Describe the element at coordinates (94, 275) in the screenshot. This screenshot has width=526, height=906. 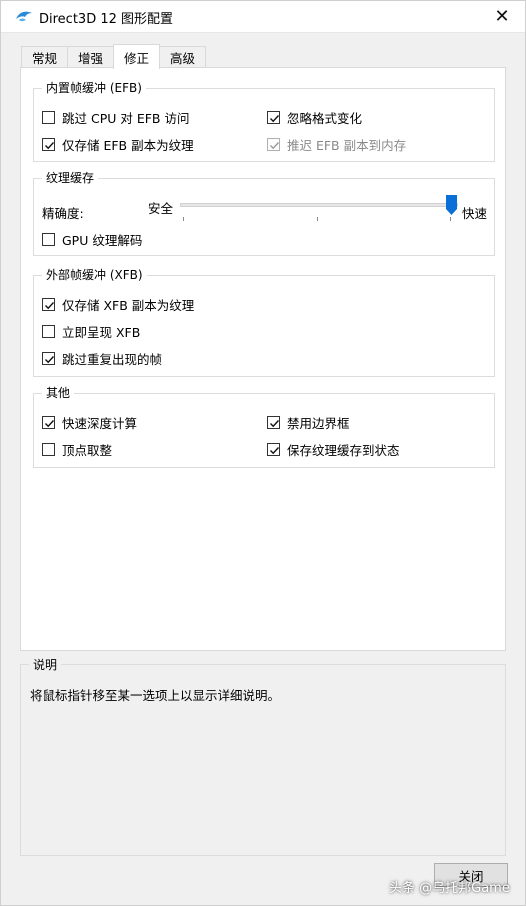
I see `group-xfb-title: 外部帧缓冲 (XFB)` at that location.